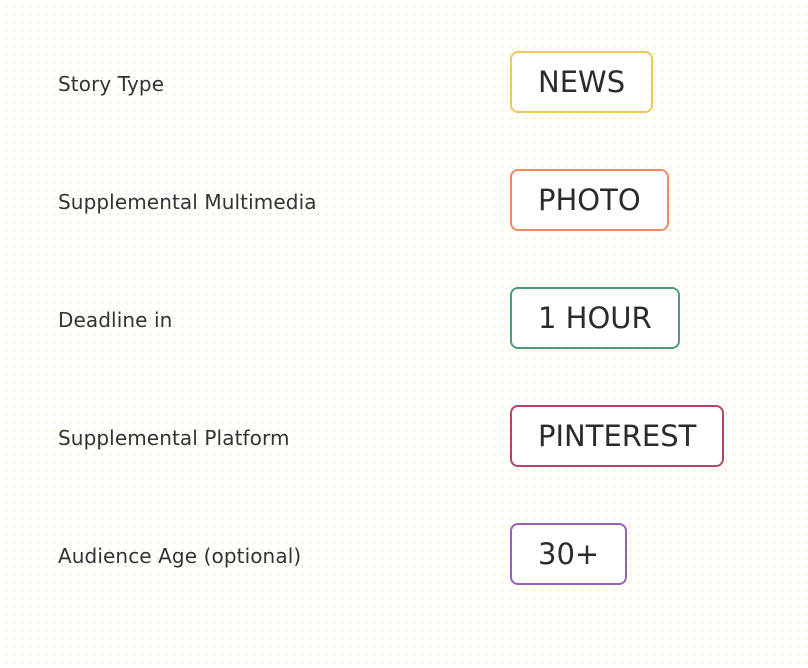 Image resolution: width=808 pixels, height=668 pixels. I want to click on supplemental-platform-label: Supplemental Platform, so click(174, 438).